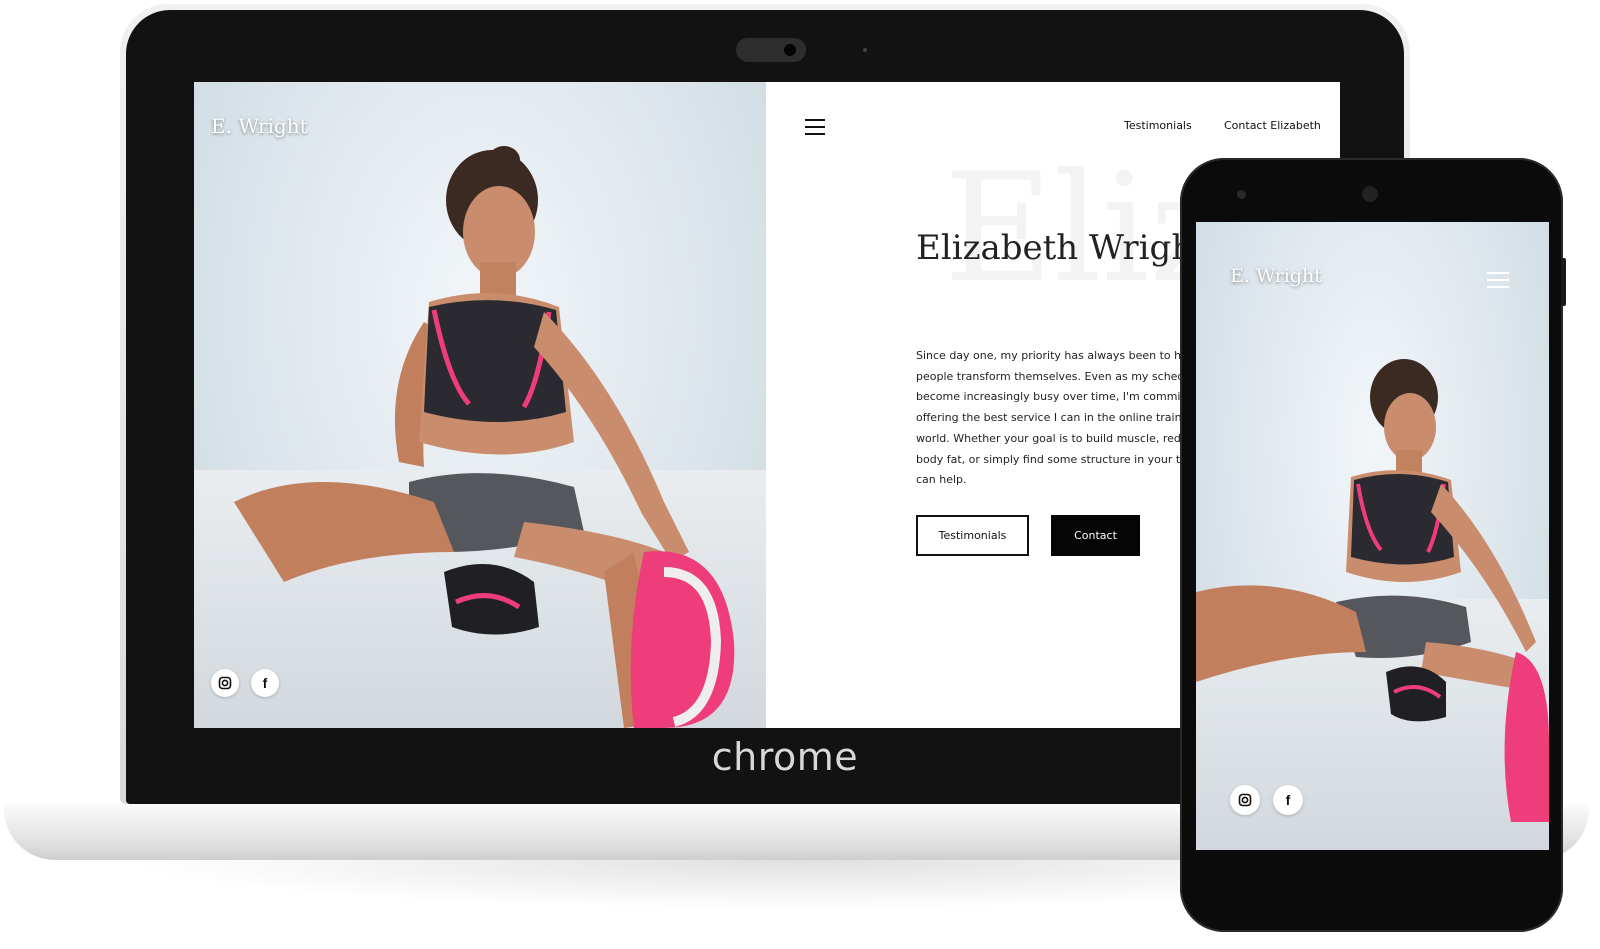 This screenshot has height=949, width=1600. What do you see at coordinates (1563, 282) in the screenshot?
I see `phone-side-button` at bounding box center [1563, 282].